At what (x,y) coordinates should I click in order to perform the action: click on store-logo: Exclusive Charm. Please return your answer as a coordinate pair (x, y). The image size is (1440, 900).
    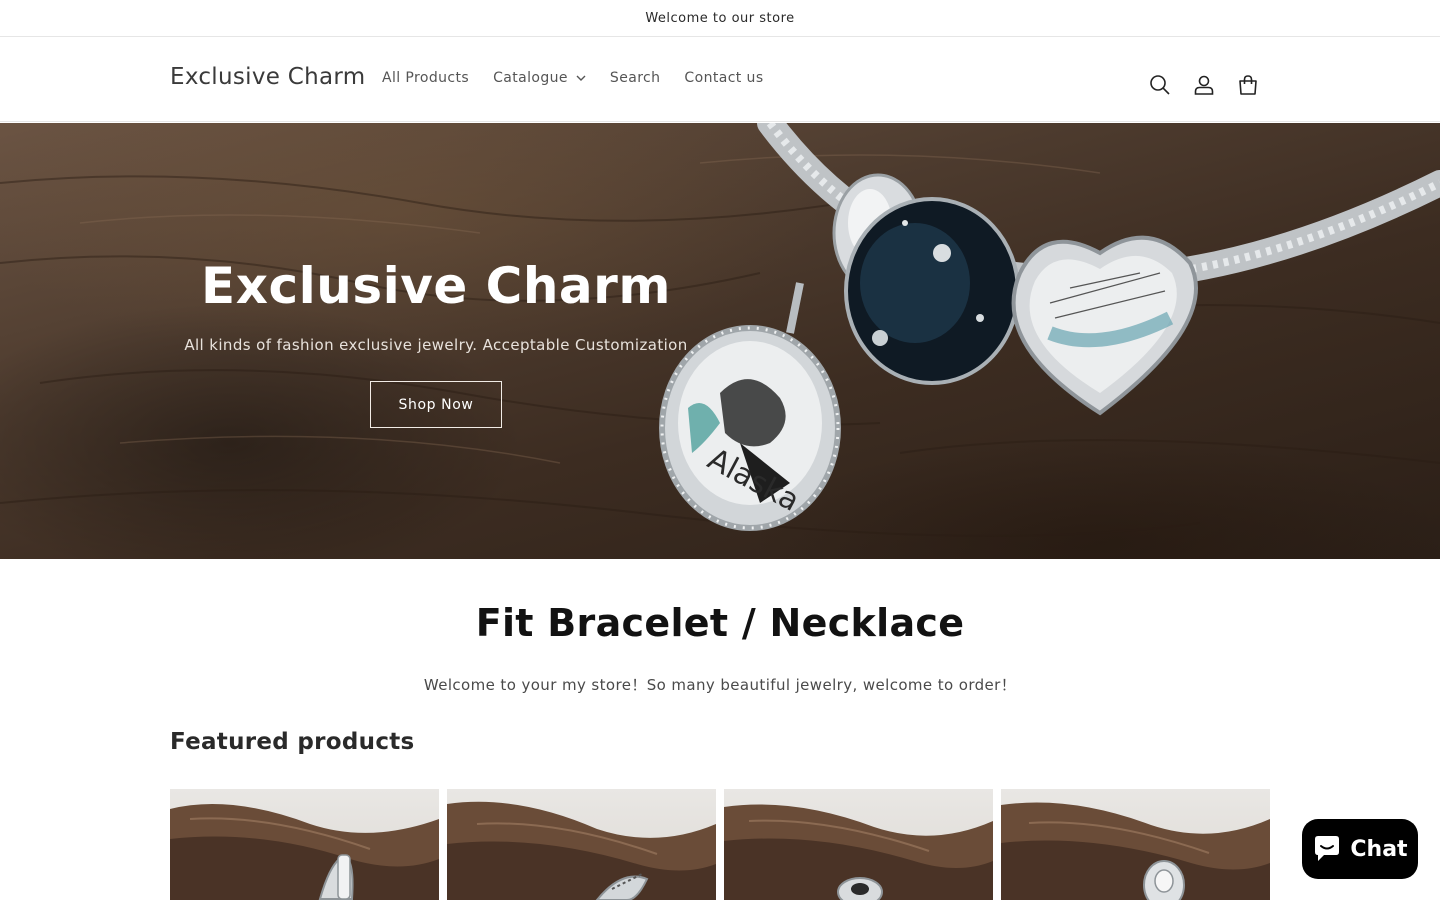
    Looking at the image, I should click on (268, 77).